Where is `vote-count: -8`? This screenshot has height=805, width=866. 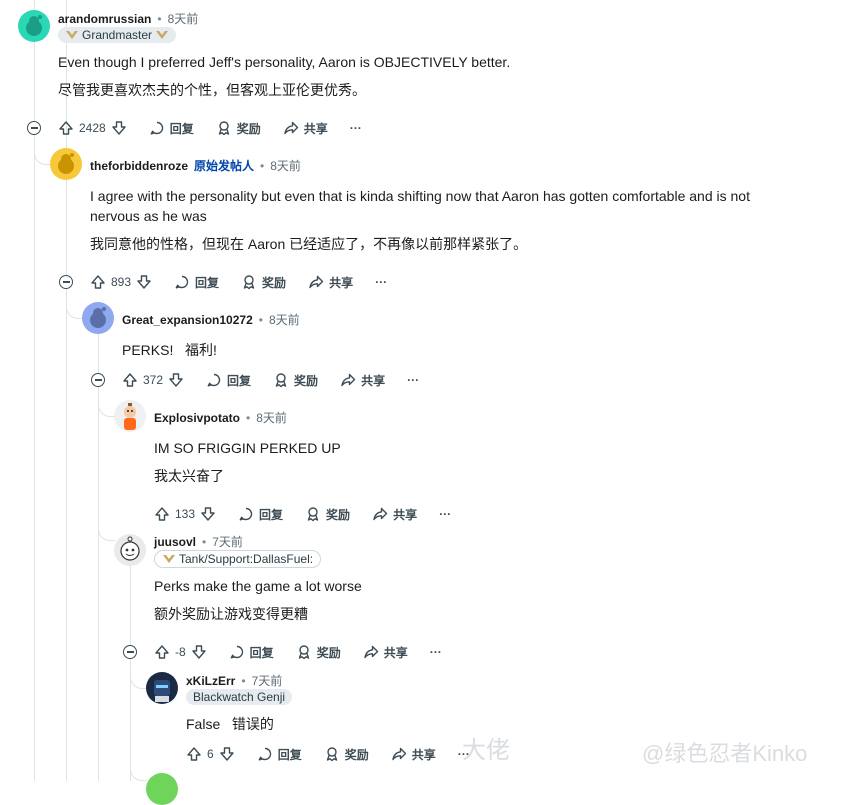 vote-count: -8 is located at coordinates (180, 652).